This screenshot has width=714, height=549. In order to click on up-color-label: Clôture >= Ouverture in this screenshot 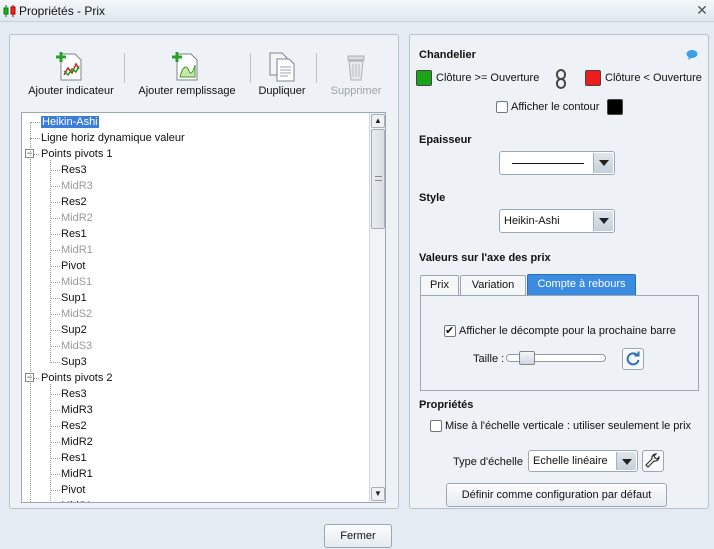, I will do `click(488, 78)`.